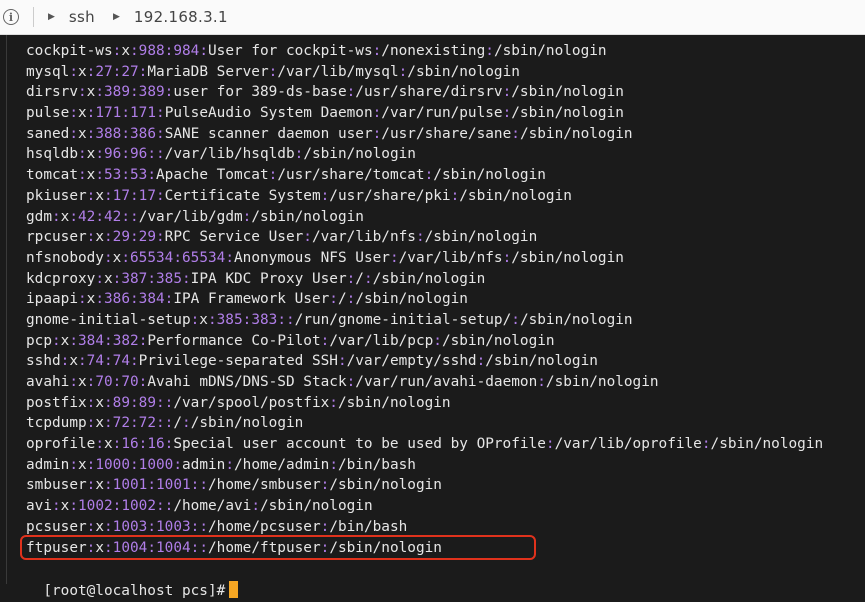 The height and width of the screenshot is (602, 865). What do you see at coordinates (390, 195) in the screenshot?
I see `home-directory: /usr/share/pki` at bounding box center [390, 195].